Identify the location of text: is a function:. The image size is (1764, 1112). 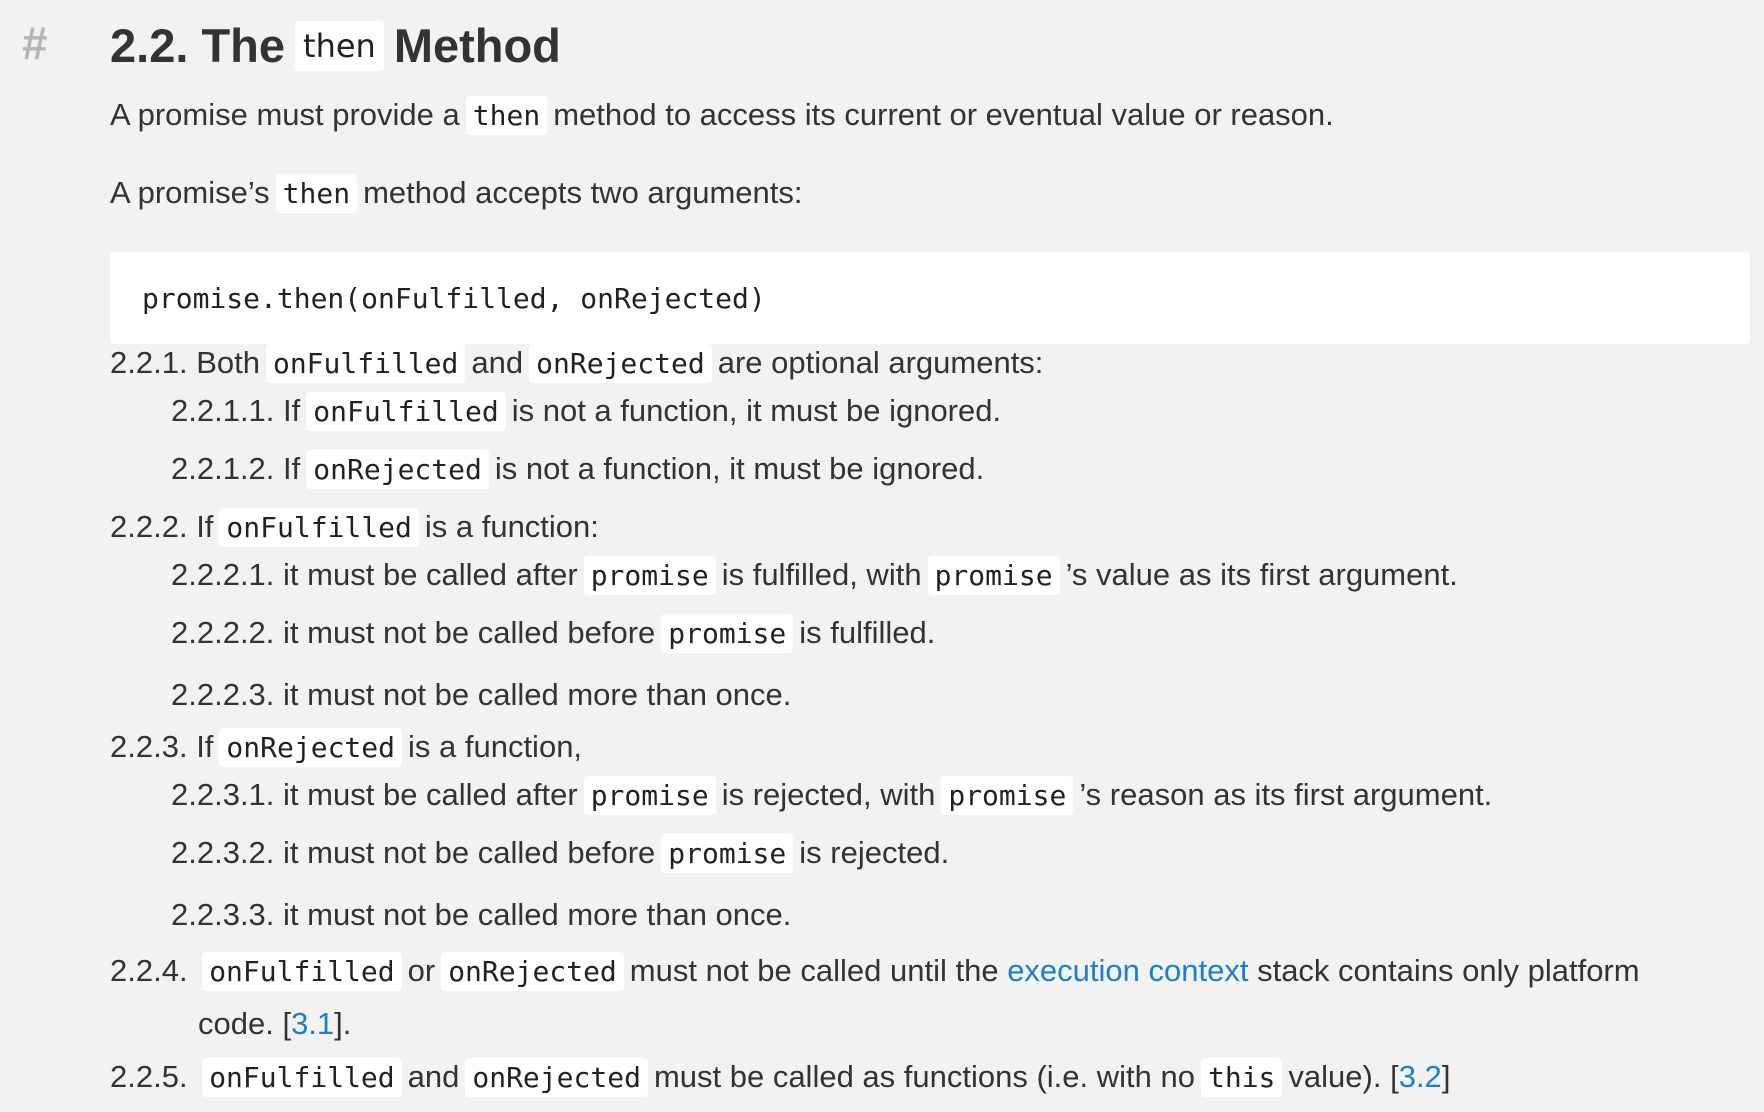
(511, 526).